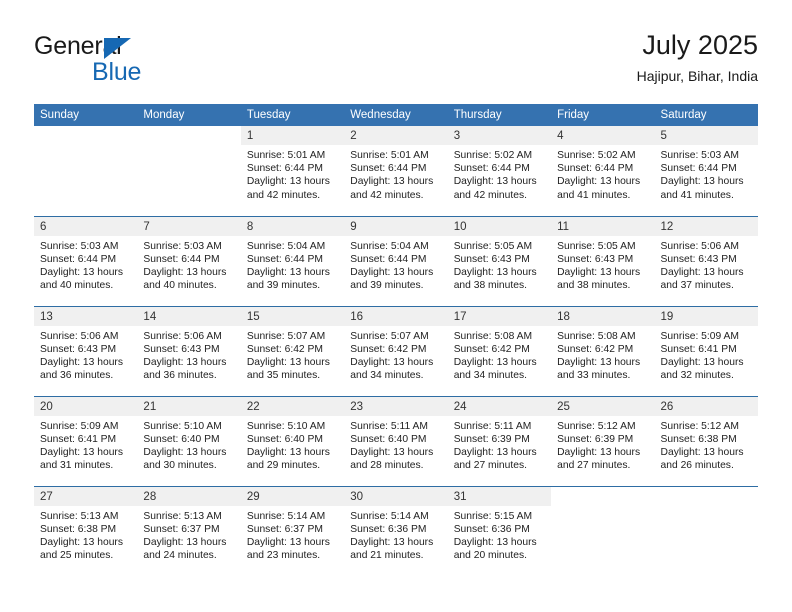 The width and height of the screenshot is (792, 612). I want to click on daylight-text-line2: and 37 minutes., so click(697, 286).